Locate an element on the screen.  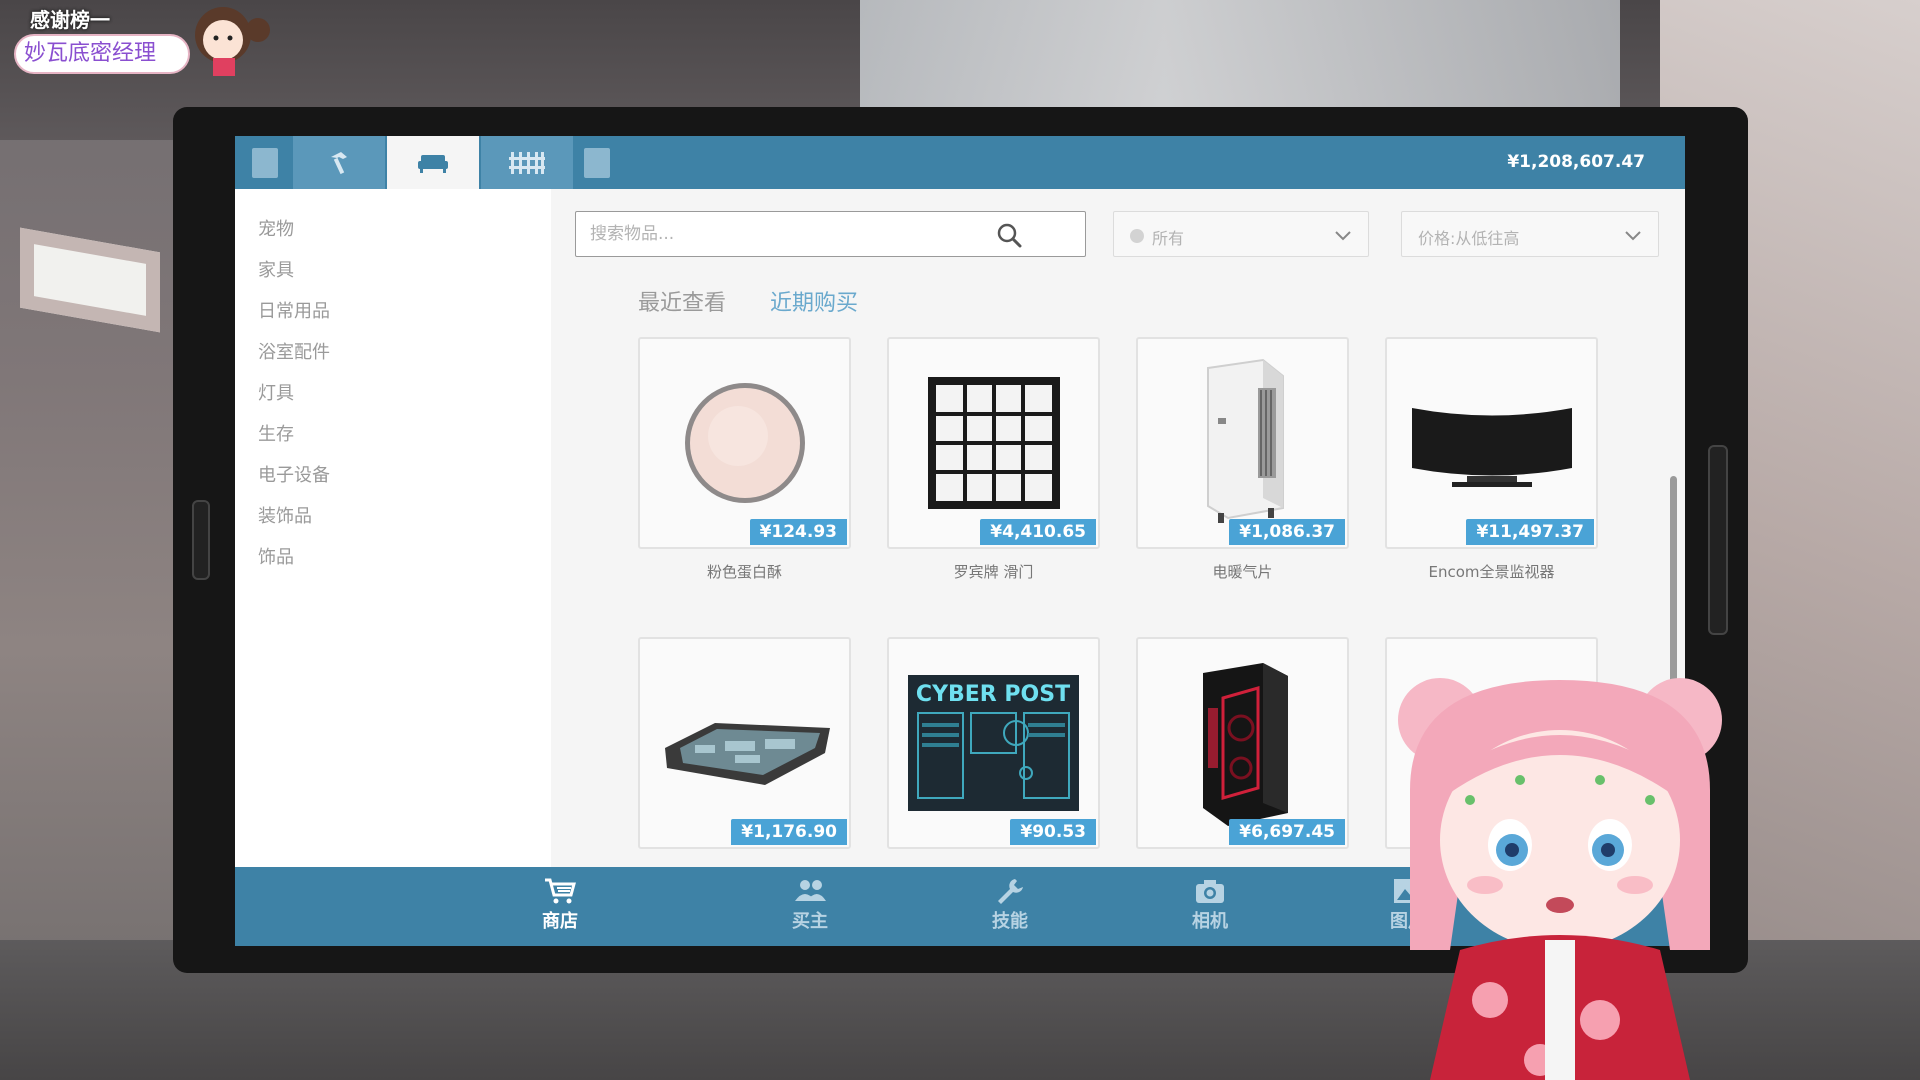
product-price: ¥90.53 is located at coordinates (1053, 832).